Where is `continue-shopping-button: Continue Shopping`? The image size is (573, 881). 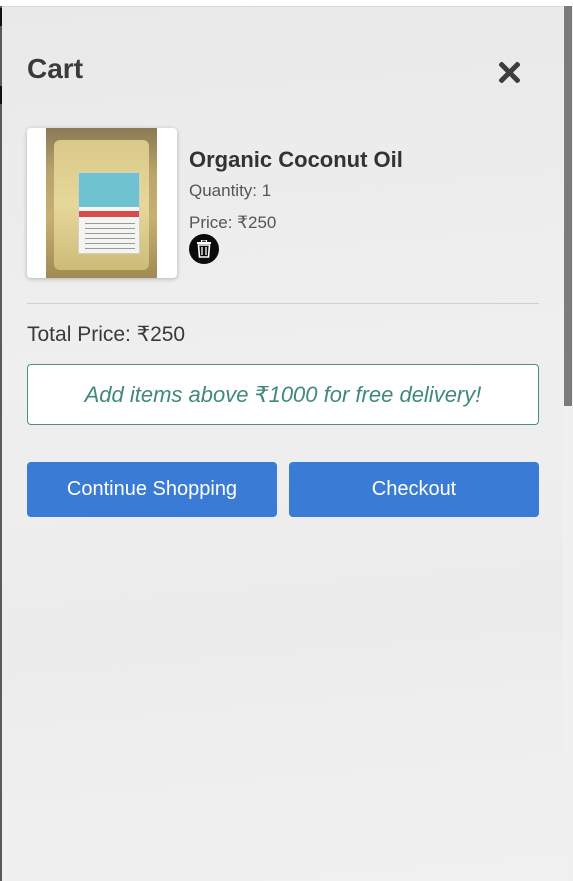 continue-shopping-button: Continue Shopping is located at coordinates (152, 489).